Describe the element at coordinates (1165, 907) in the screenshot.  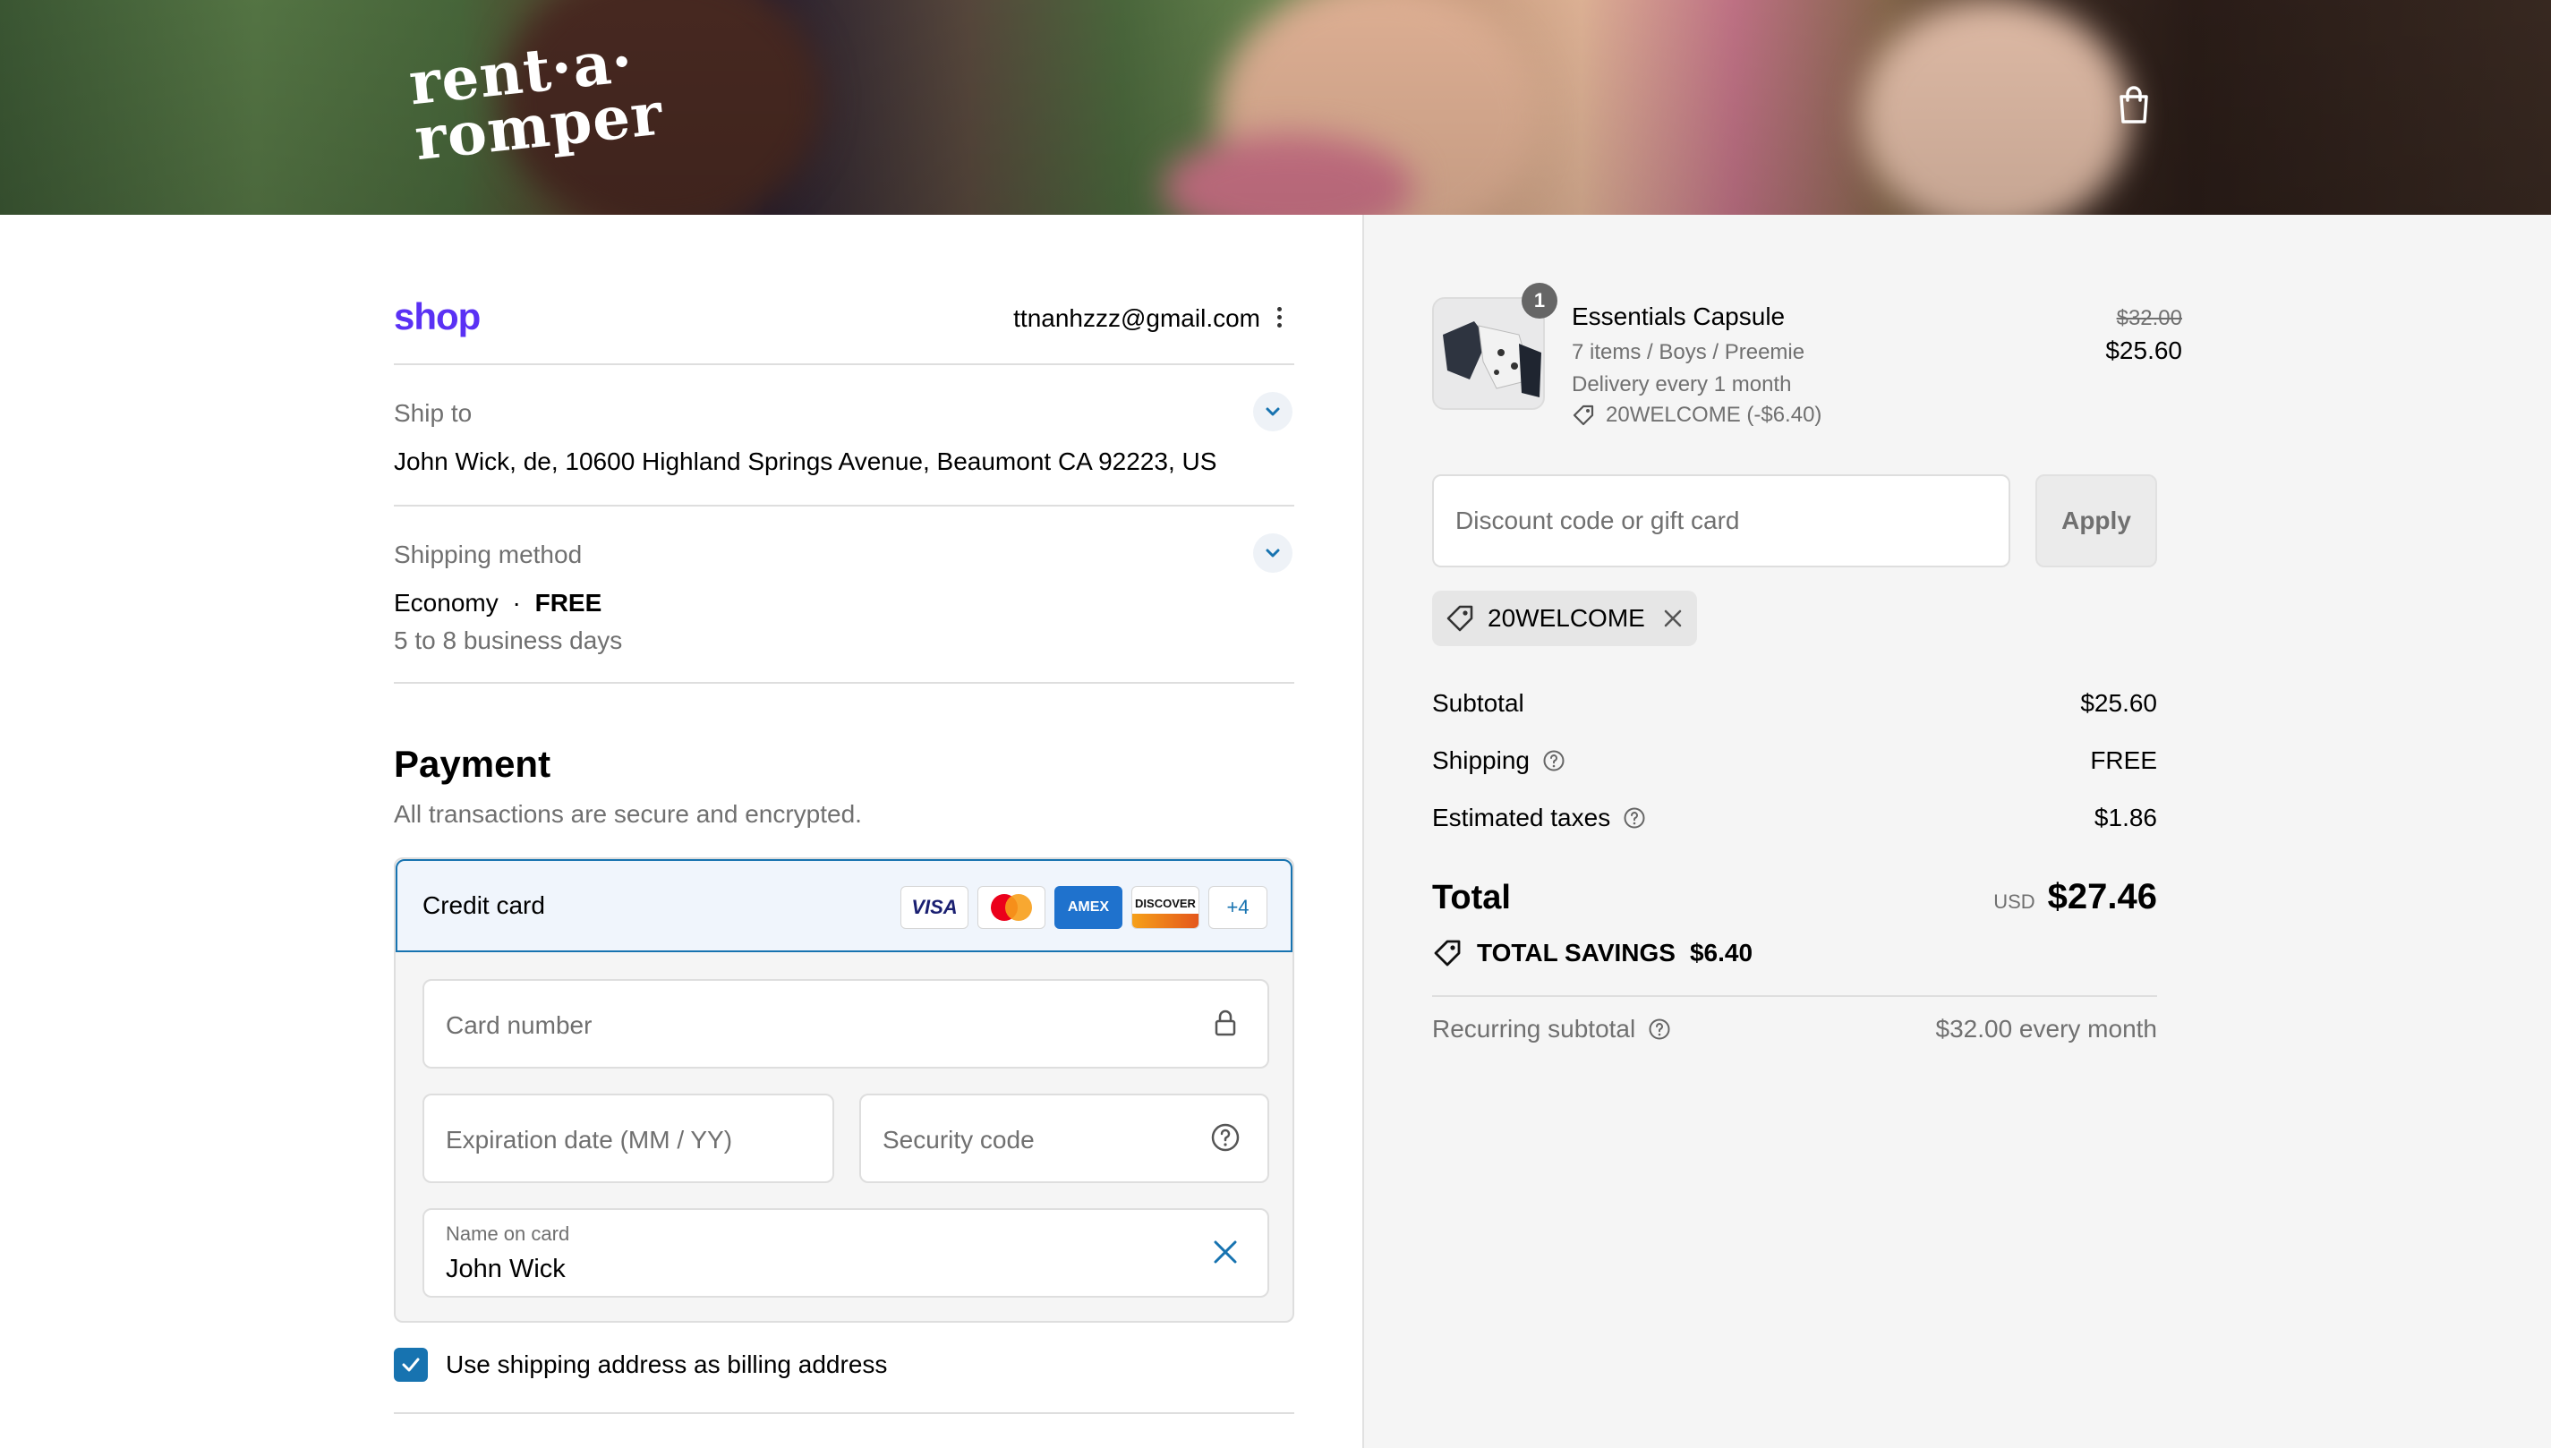
I see `discover-icon: DISCOVER` at that location.